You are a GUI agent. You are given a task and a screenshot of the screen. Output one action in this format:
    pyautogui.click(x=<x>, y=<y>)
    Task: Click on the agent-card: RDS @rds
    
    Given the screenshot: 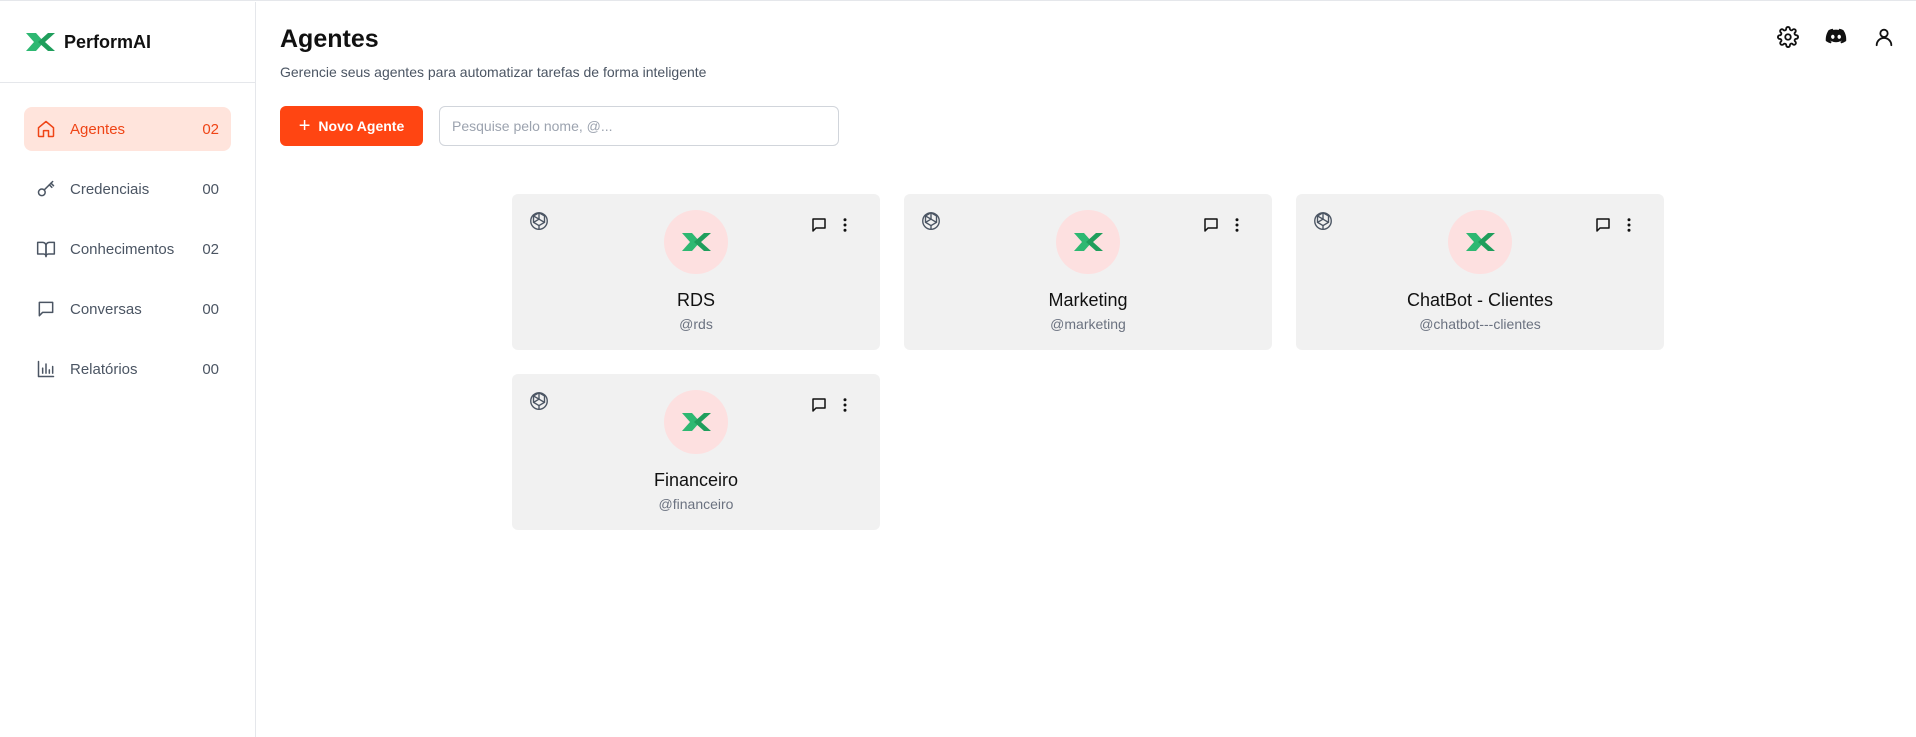 What is the action you would take?
    pyautogui.click(x=696, y=272)
    